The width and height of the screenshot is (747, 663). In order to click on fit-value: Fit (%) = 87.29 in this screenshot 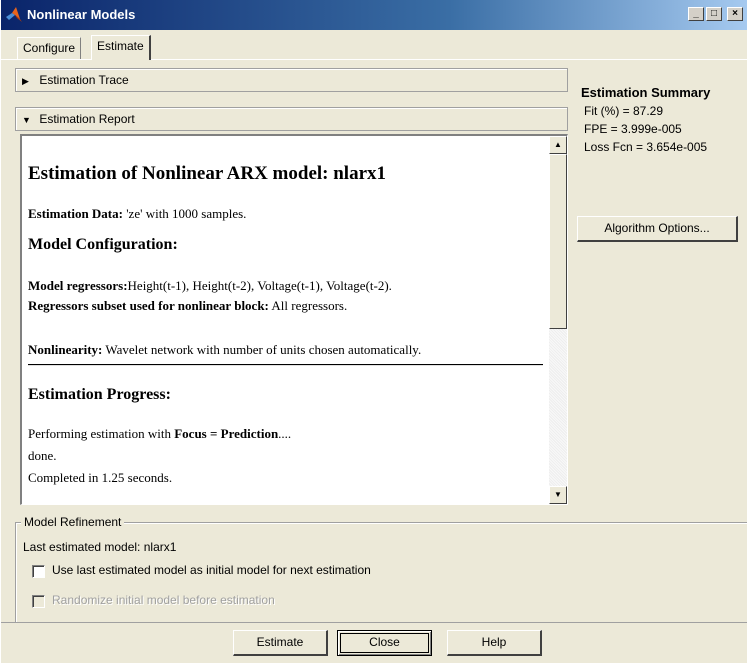, I will do `click(624, 111)`.